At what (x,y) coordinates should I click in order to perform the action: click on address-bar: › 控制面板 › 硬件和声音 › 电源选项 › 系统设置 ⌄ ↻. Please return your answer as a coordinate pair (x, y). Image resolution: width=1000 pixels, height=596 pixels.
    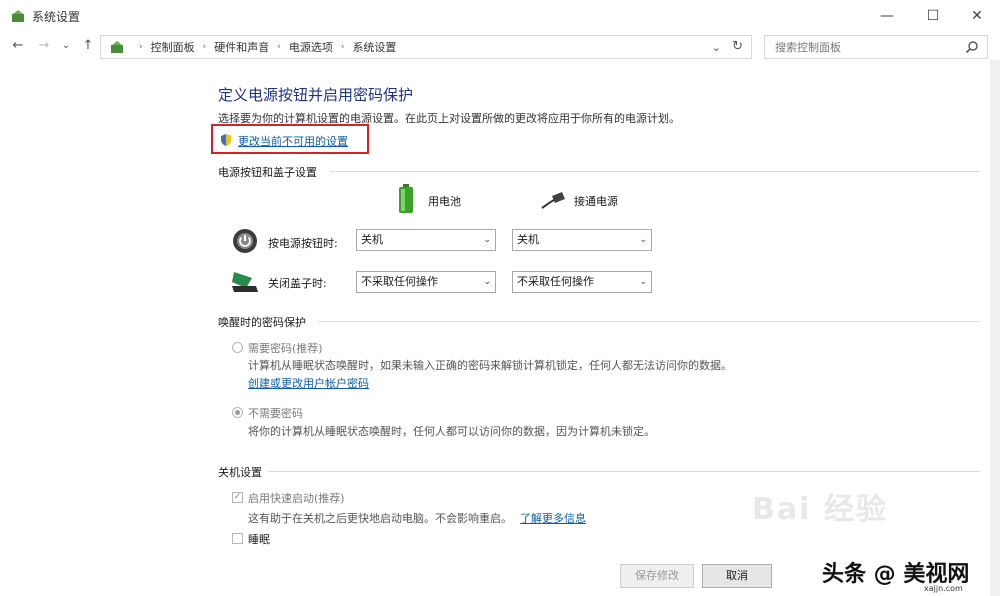
    Looking at the image, I should click on (426, 47).